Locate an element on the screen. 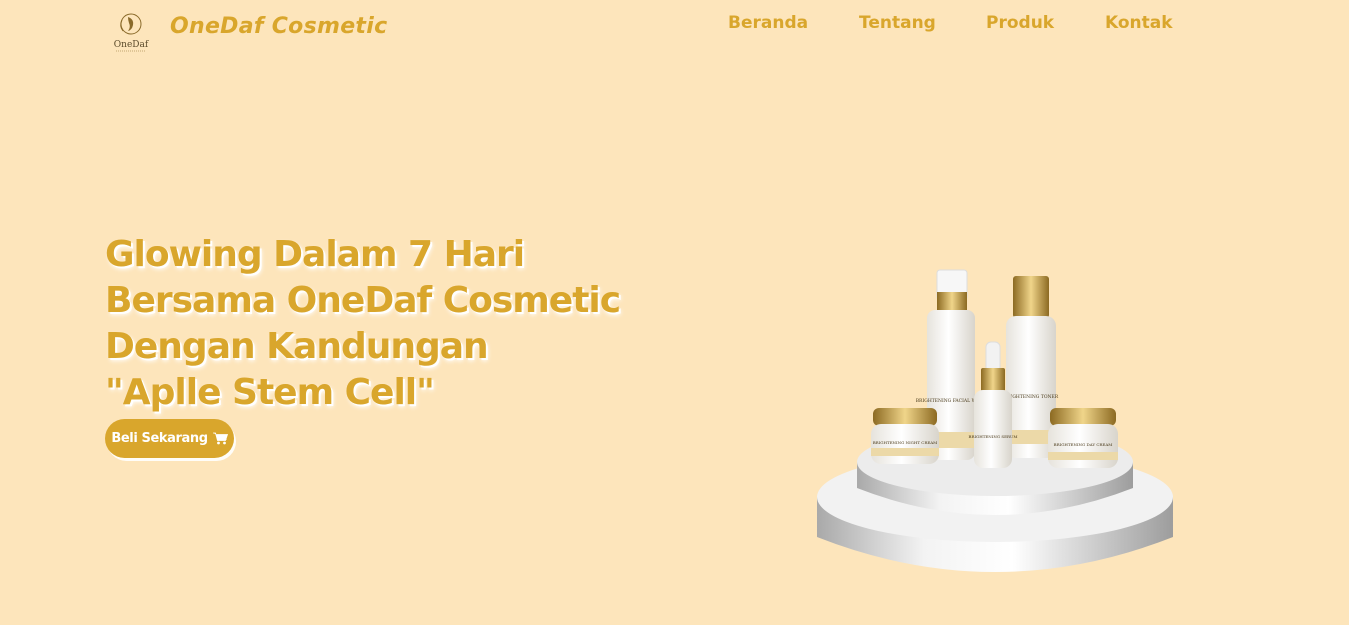 Image resolution: width=1349 pixels, height=625 pixels. hero-title-line: Bersama OneDaf Cosmetic is located at coordinates (363, 300).